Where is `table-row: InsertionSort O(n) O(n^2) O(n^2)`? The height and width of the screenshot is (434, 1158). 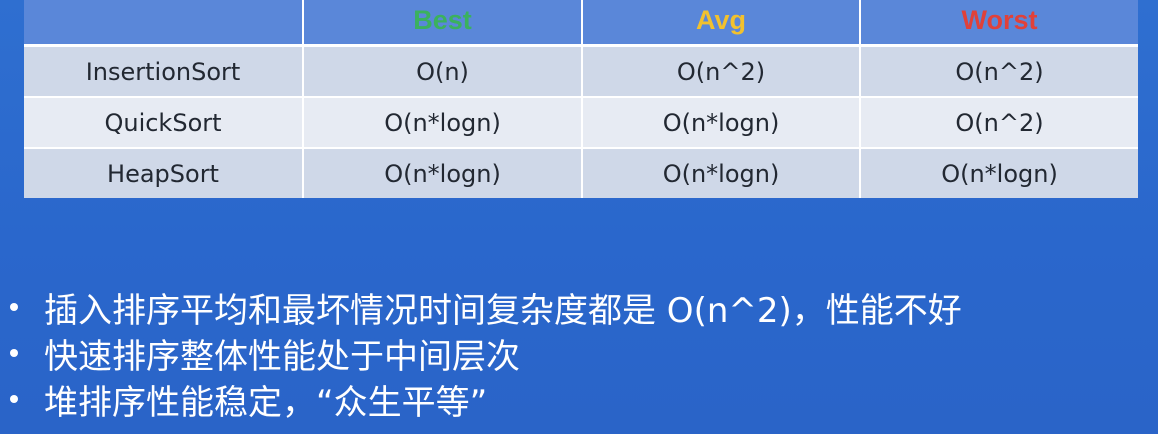
table-row: InsertionSort O(n) O(n^2) O(n^2) is located at coordinates (581, 70).